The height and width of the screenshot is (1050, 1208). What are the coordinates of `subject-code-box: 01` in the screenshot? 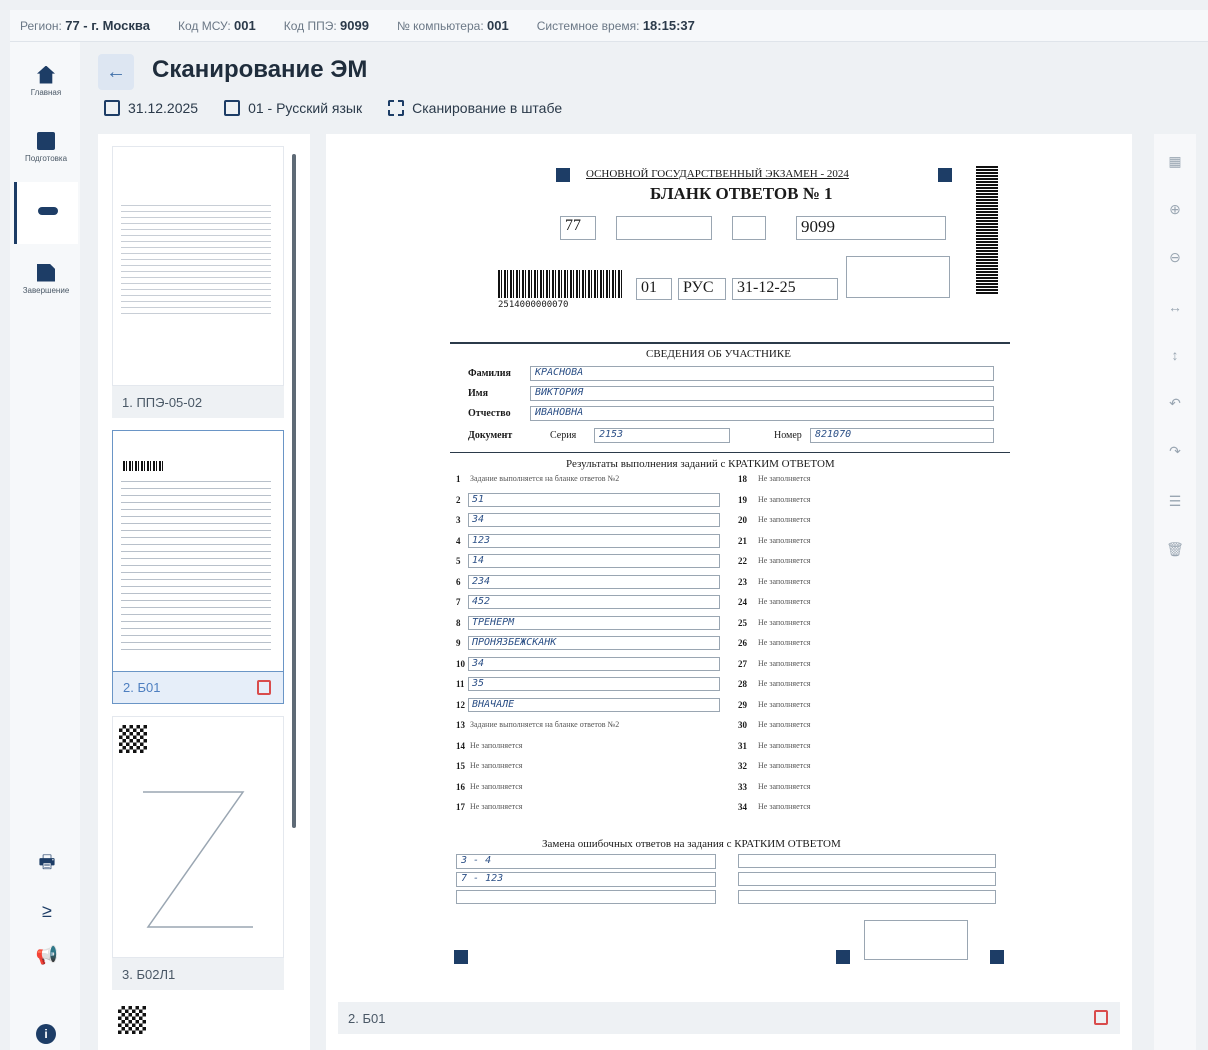 It's located at (654, 289).